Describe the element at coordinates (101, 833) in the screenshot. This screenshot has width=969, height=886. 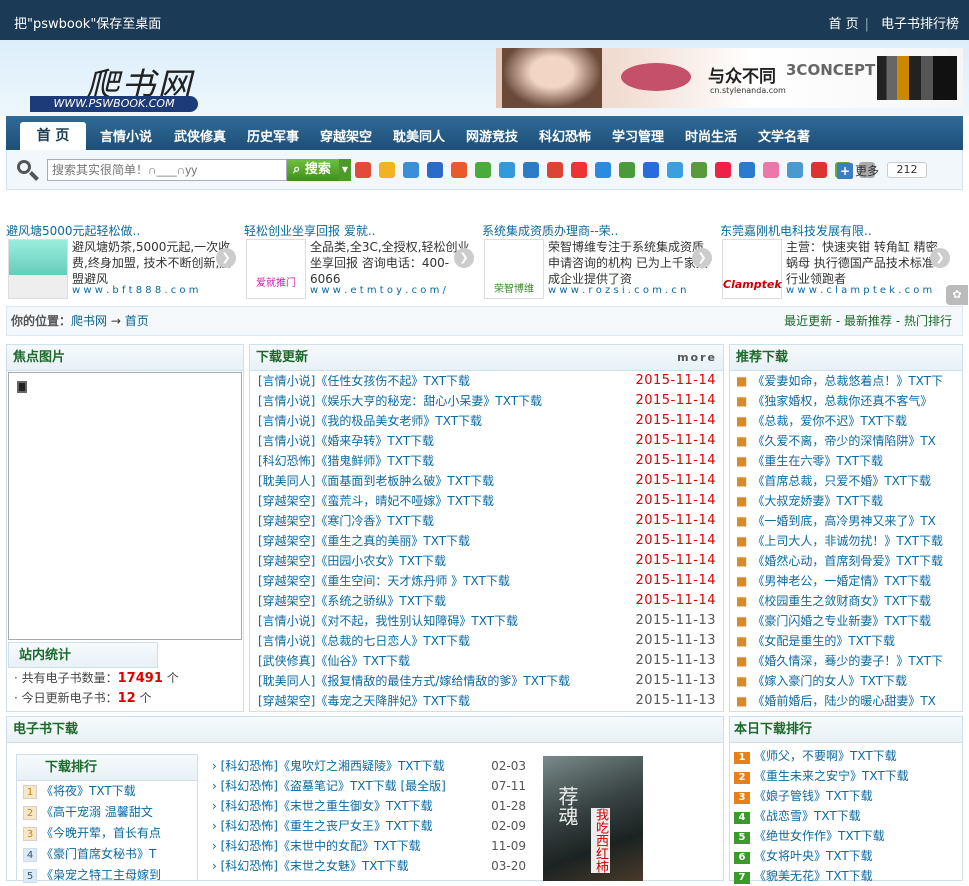
I see `rank-item-title: 《今晚开荤，首长有点` at that location.